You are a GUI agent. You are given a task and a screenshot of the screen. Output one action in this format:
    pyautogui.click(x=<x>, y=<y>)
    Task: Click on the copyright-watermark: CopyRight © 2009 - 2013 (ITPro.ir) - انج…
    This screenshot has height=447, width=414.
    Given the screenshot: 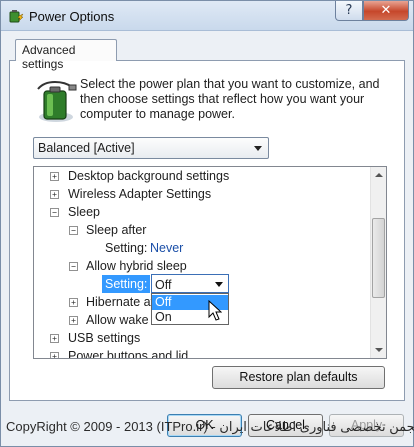 What is the action you would take?
    pyautogui.click(x=210, y=426)
    